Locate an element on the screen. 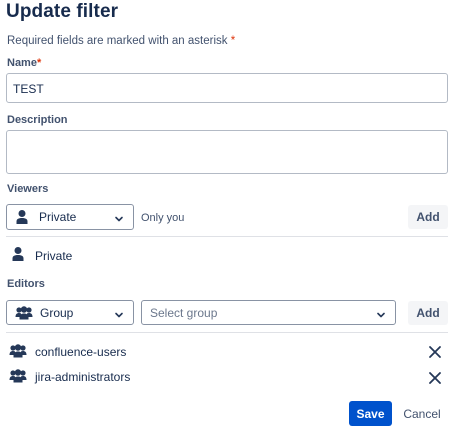 The width and height of the screenshot is (463, 426). save-button: Save is located at coordinates (370, 413).